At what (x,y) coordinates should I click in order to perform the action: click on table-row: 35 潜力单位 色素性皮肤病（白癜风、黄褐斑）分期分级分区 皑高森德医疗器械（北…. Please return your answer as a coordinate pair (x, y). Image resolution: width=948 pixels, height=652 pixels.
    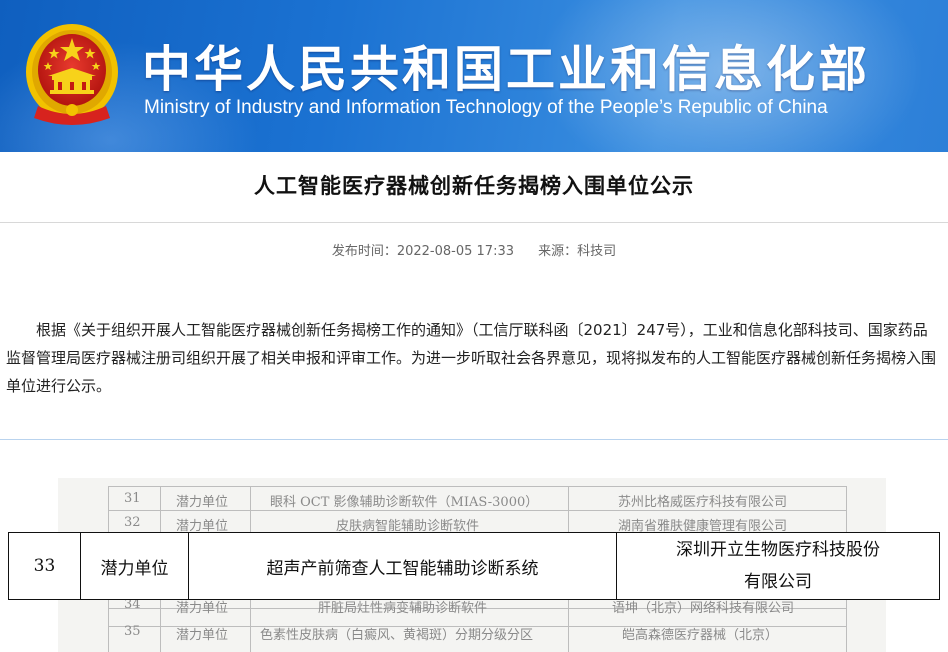
    Looking at the image, I should click on (477, 632).